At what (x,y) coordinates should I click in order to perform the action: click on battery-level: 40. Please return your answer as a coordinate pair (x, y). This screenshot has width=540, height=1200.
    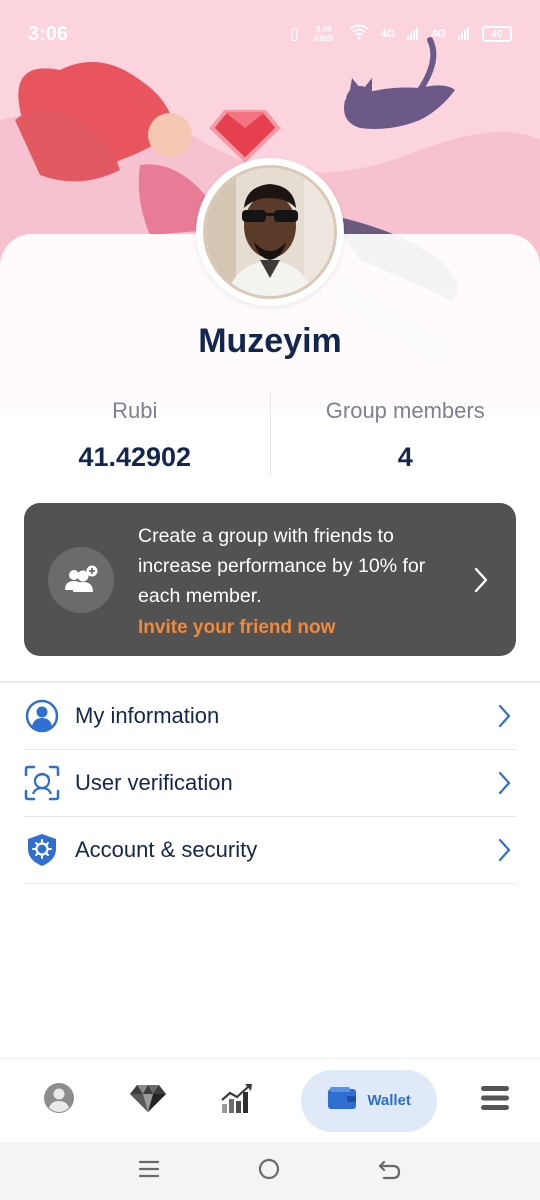
    Looking at the image, I should click on (497, 34).